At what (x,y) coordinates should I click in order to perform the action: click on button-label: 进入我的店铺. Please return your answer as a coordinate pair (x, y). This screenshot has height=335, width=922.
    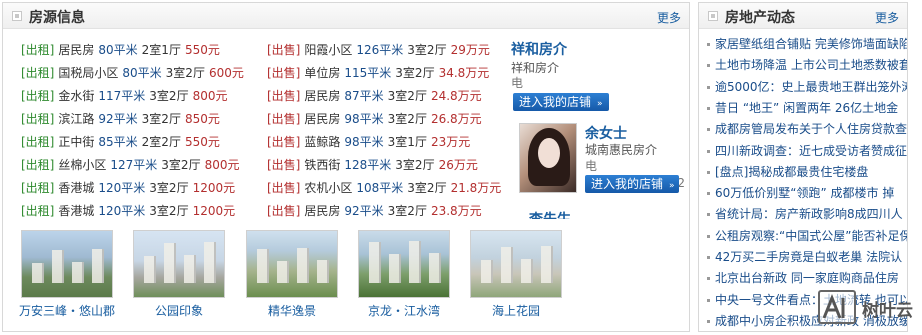
    Looking at the image, I should click on (555, 102).